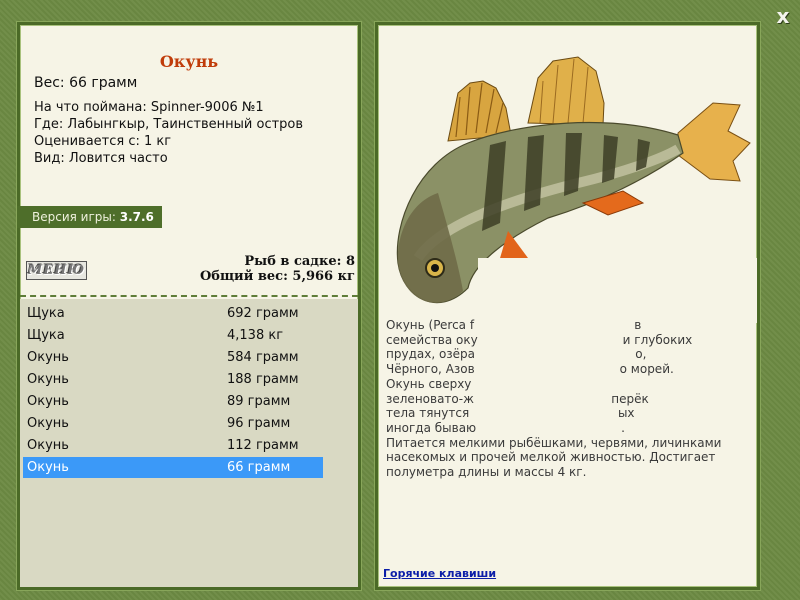 This screenshot has height=600, width=800. I want to click on description-line: полуметра длины и массы 4 кг., so click(486, 472).